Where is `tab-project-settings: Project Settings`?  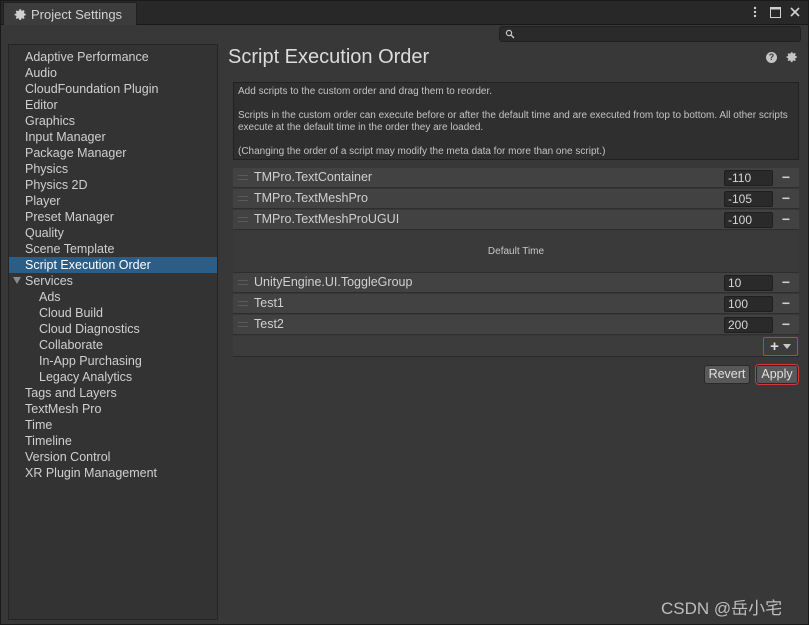
tab-project-settings: Project Settings is located at coordinates (70, 13).